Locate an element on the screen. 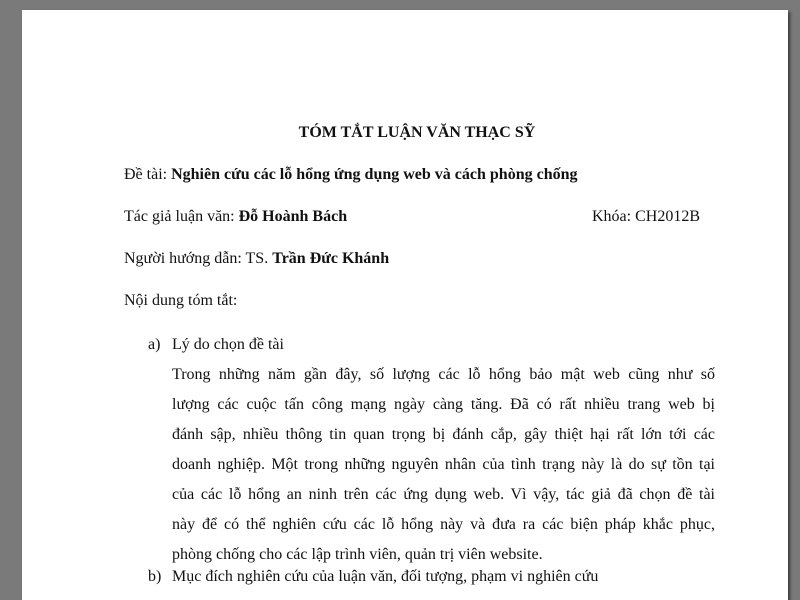 The height and width of the screenshot is (600, 800). topic-label: Đề tài: is located at coordinates (148, 174).